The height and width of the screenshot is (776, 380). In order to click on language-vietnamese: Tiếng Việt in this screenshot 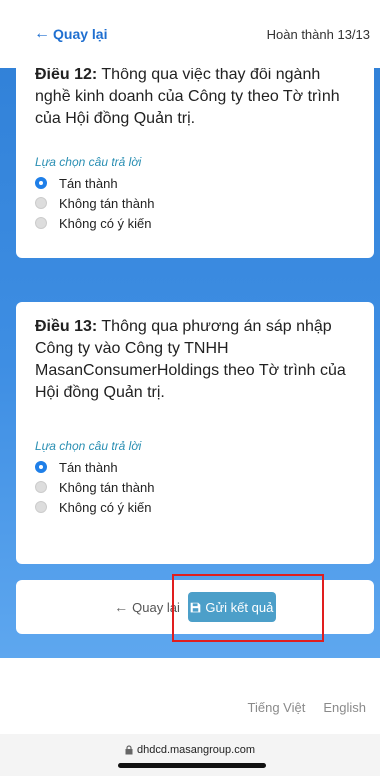, I will do `click(277, 707)`.